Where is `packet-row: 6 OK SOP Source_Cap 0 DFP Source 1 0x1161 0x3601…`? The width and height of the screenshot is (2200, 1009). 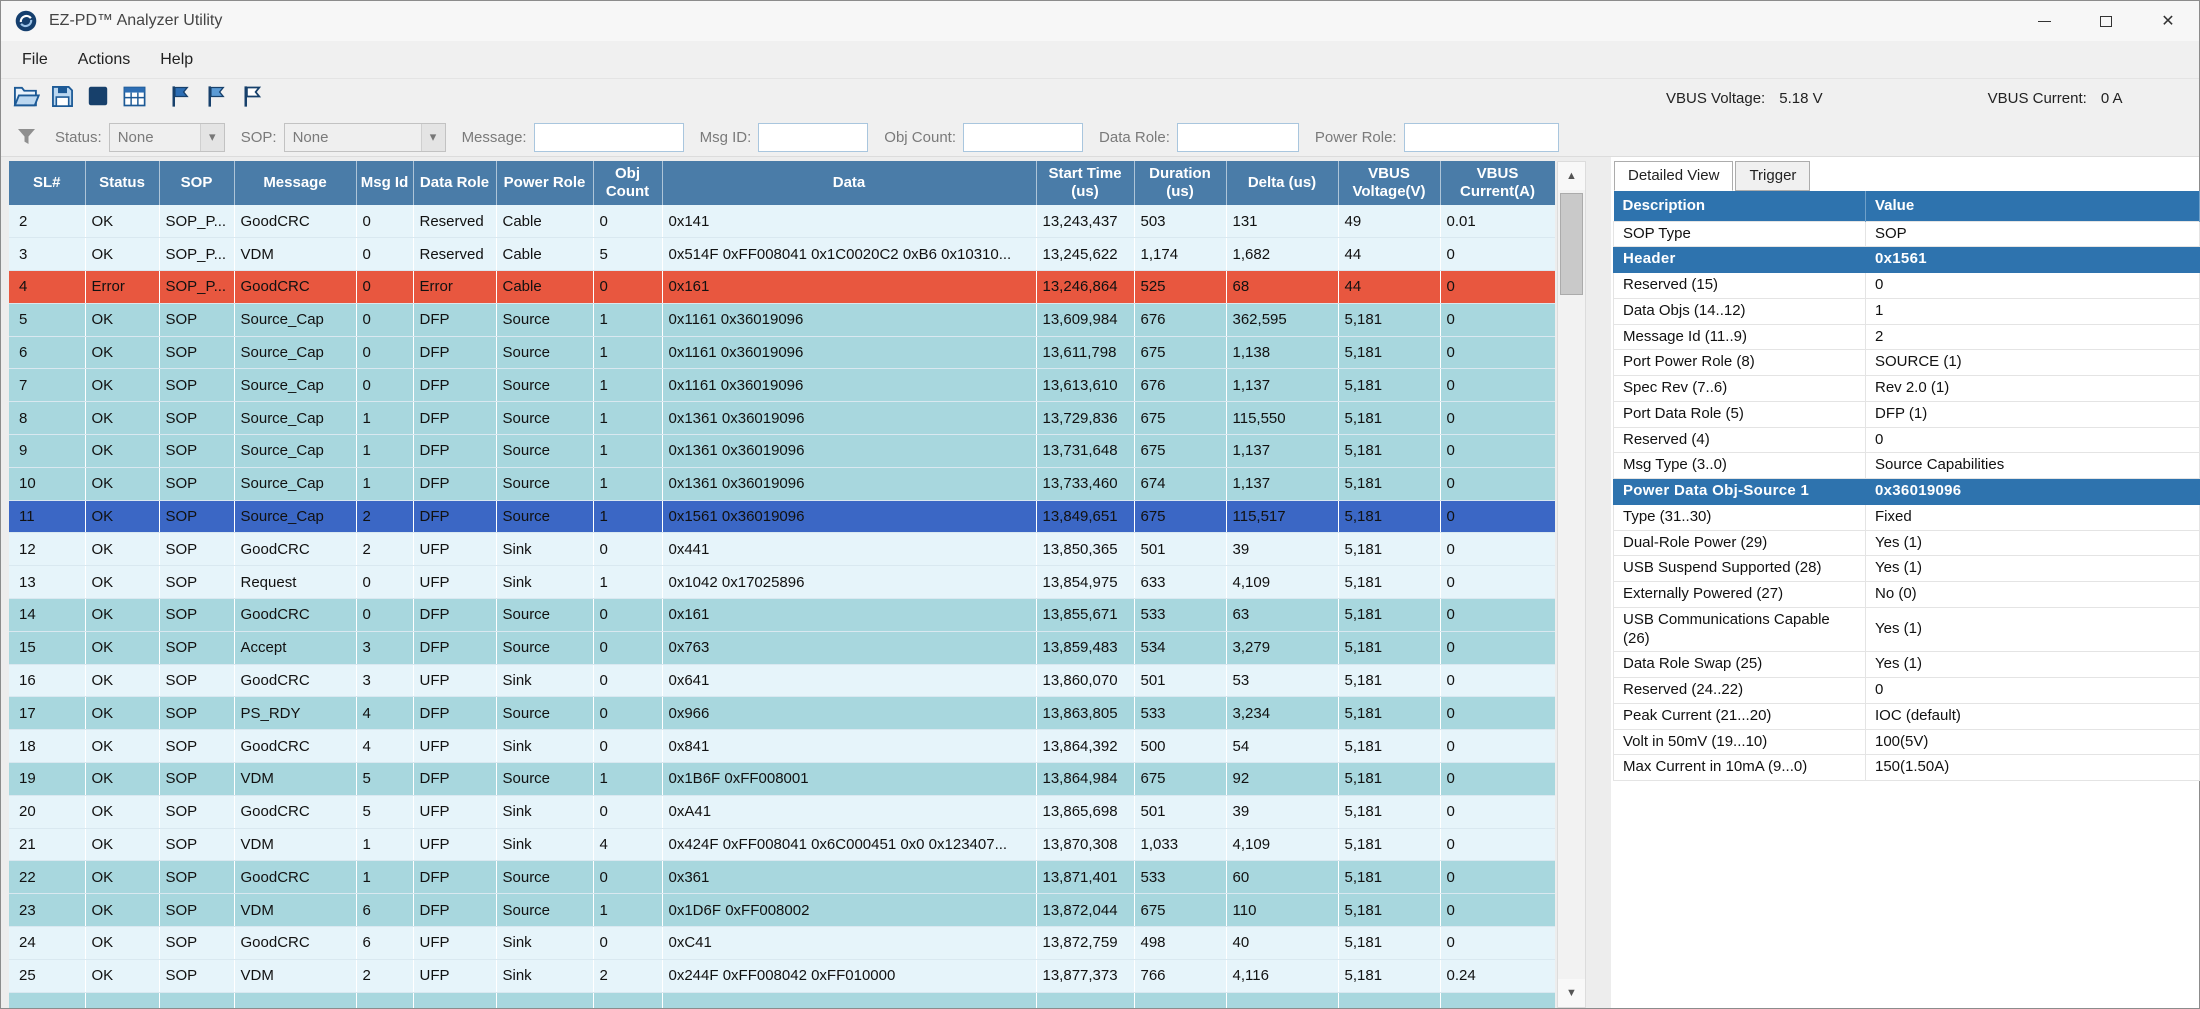 packet-row: 6 OK SOP Source_Cap 0 DFP Source 1 0x1161 0x3601… is located at coordinates (782, 353).